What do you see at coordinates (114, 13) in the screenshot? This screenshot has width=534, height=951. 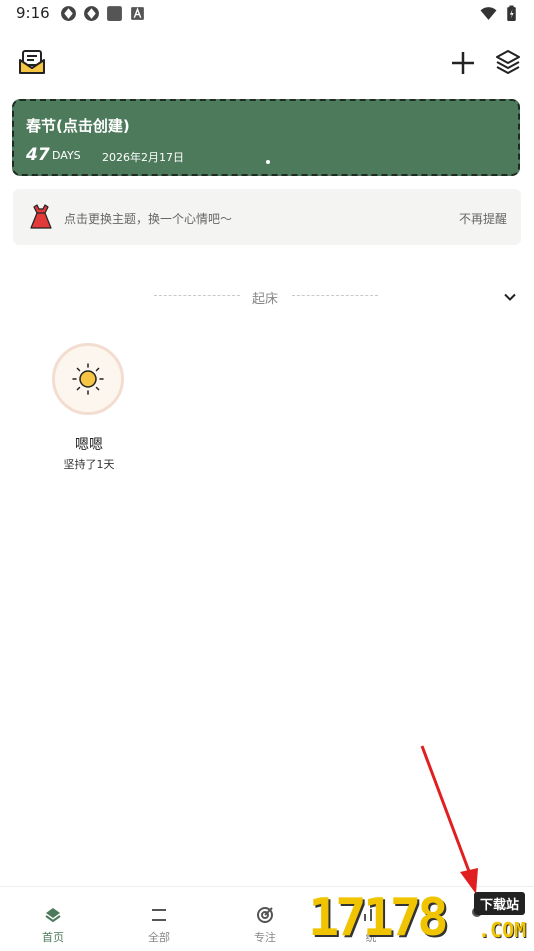 I see `square-notification-icon` at bounding box center [114, 13].